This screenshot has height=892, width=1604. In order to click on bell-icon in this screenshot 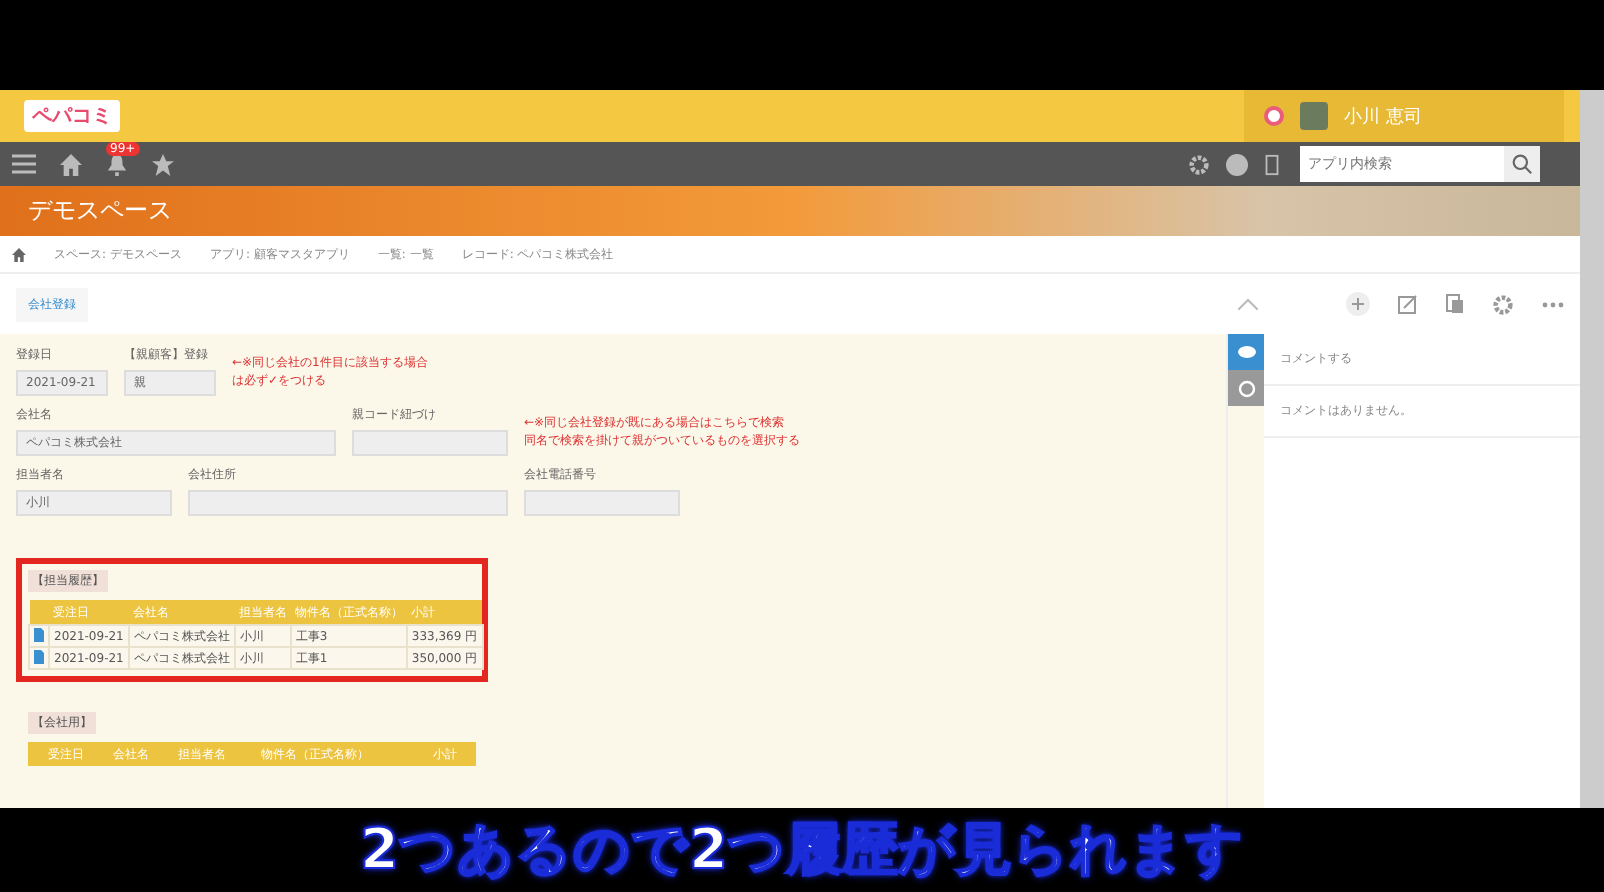, I will do `click(117, 164)`.